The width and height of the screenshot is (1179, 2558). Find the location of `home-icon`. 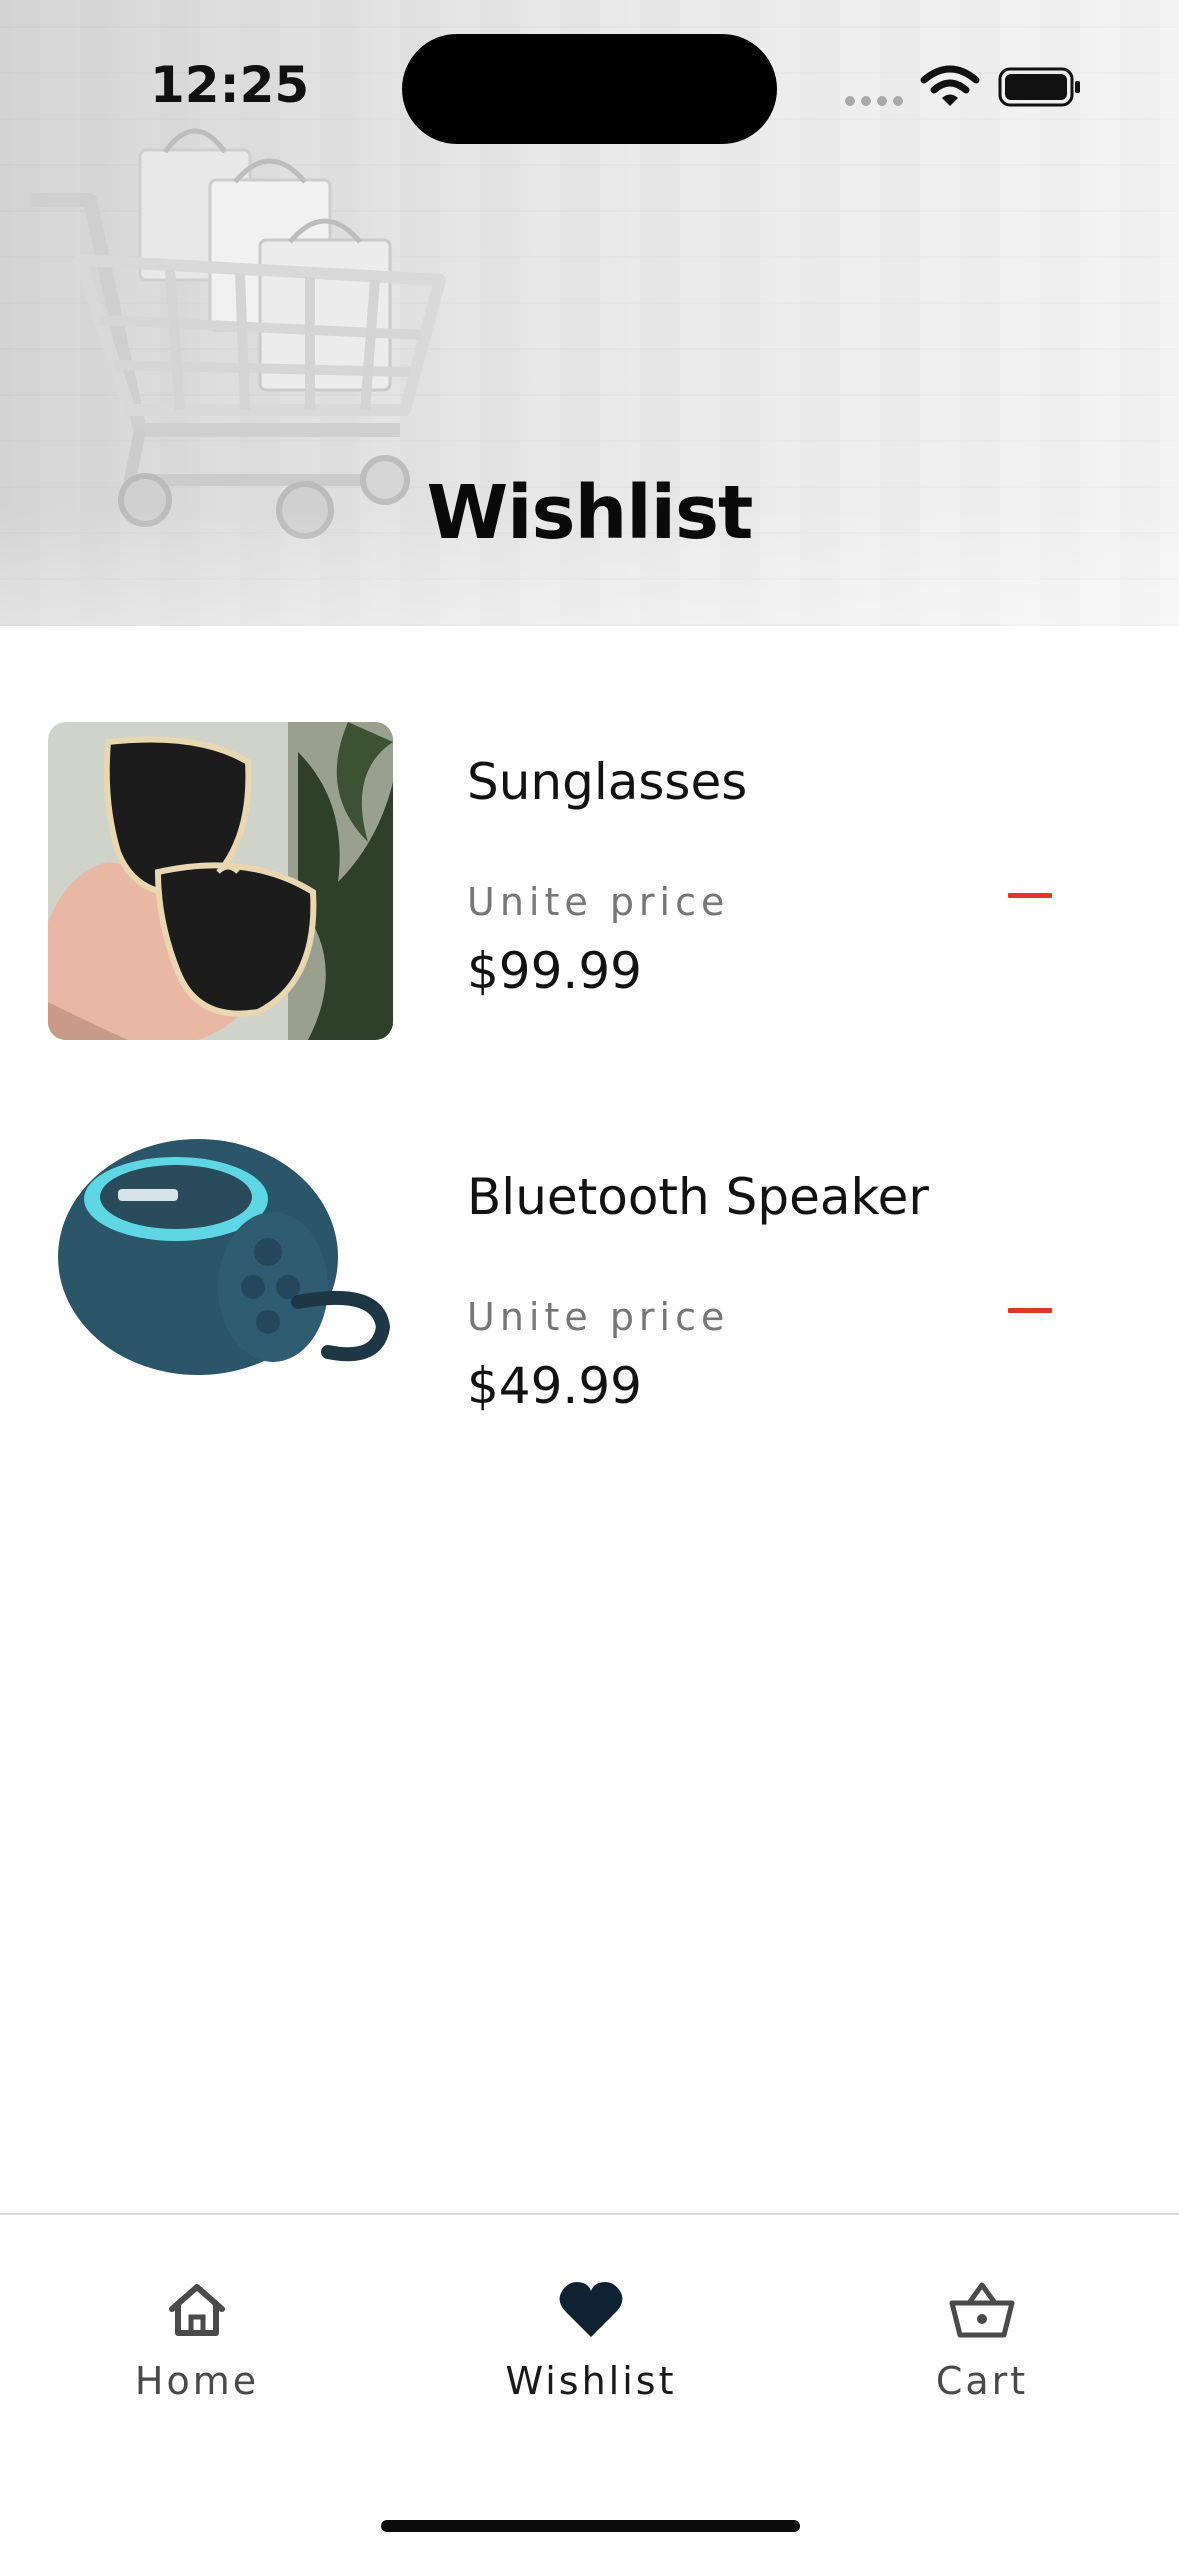

home-icon is located at coordinates (197, 2310).